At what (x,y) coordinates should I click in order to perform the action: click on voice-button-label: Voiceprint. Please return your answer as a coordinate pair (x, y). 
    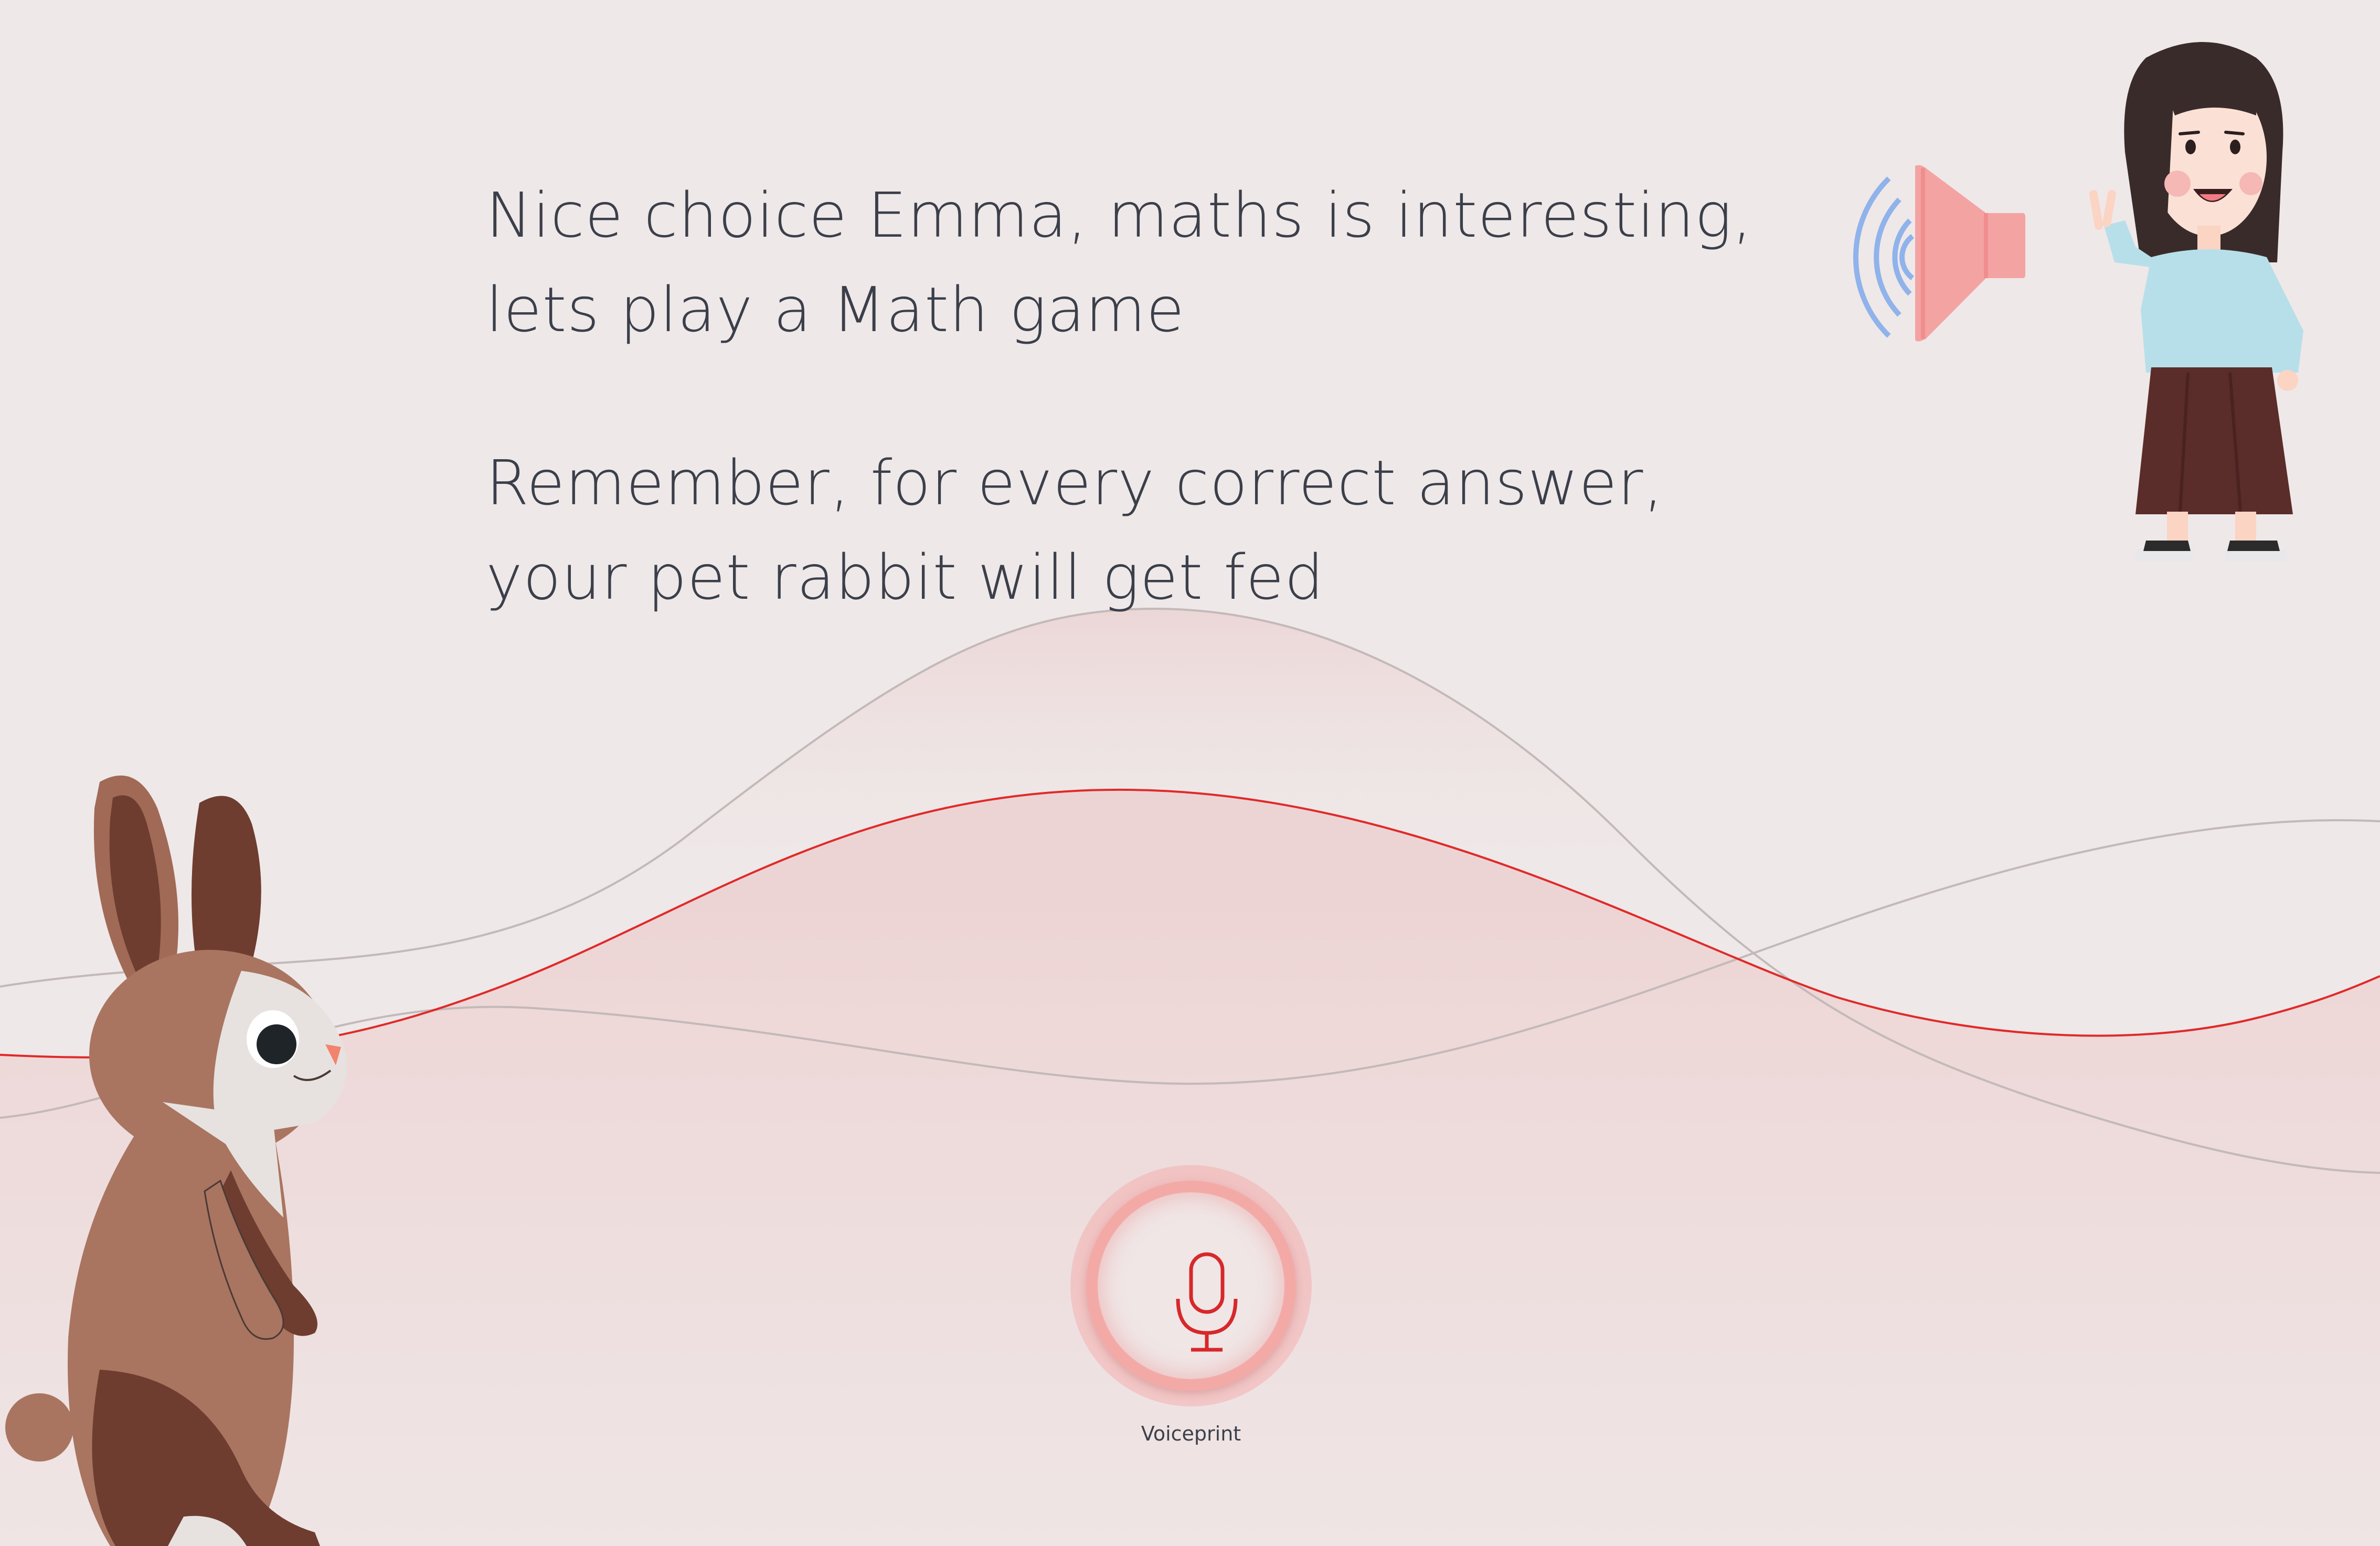
    Looking at the image, I should click on (1191, 1433).